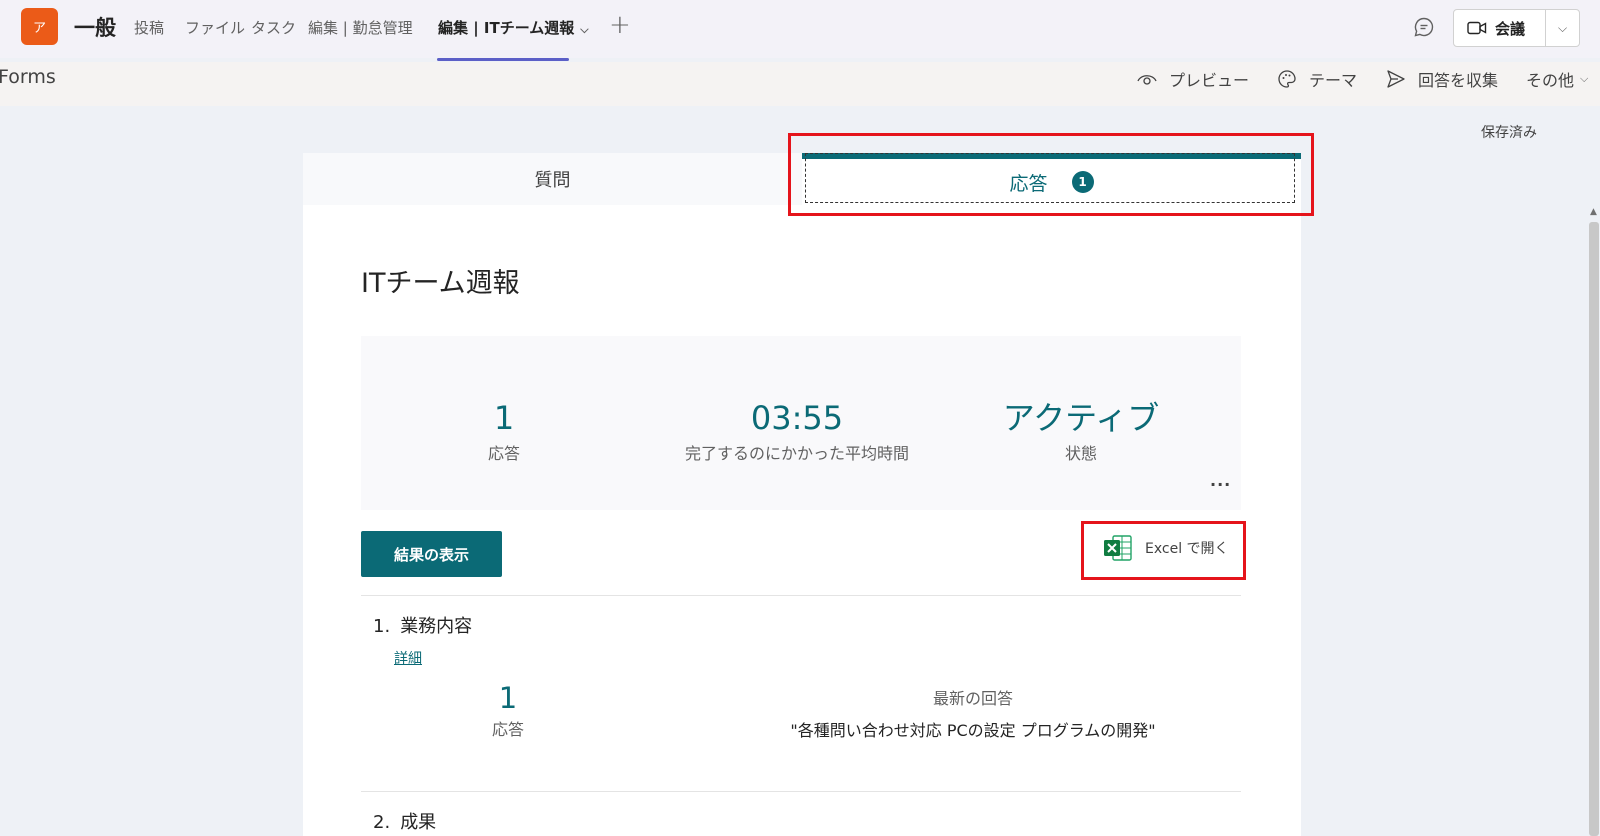 The width and height of the screenshot is (1600, 836). I want to click on theme-label: テーマ, so click(1333, 80).